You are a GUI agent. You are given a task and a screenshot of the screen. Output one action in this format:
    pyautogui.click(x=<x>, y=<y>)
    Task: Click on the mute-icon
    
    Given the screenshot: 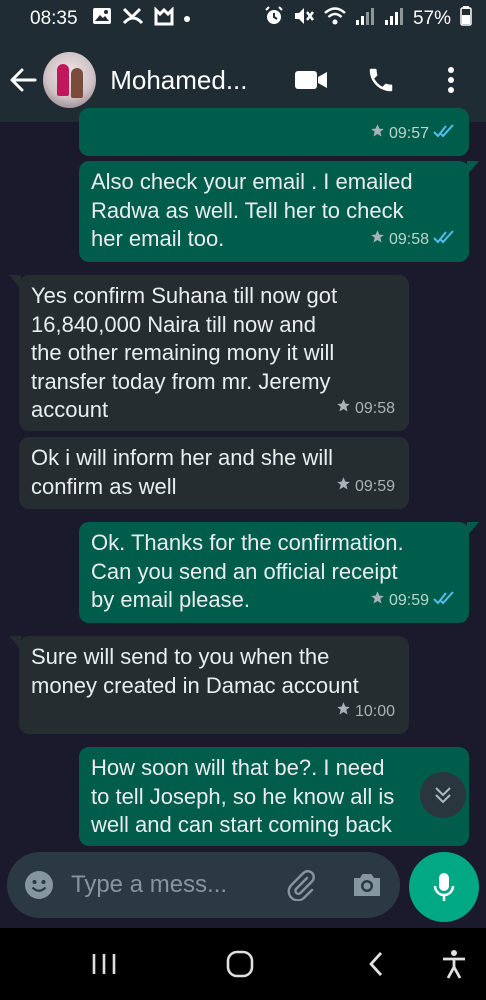 What is the action you would take?
    pyautogui.click(x=304, y=19)
    